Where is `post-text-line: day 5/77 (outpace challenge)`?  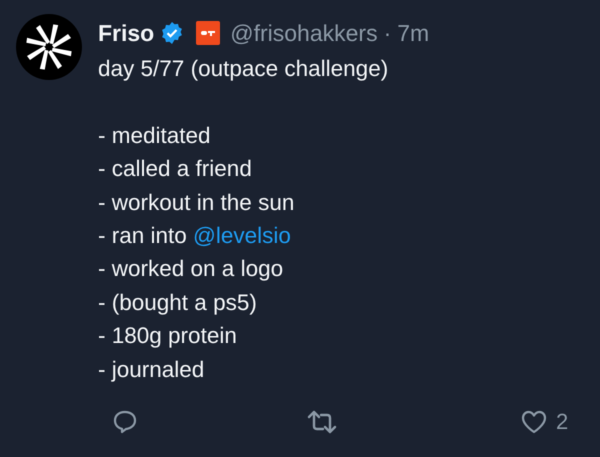 post-text-line: day 5/77 (outpace challenge) is located at coordinates (244, 69).